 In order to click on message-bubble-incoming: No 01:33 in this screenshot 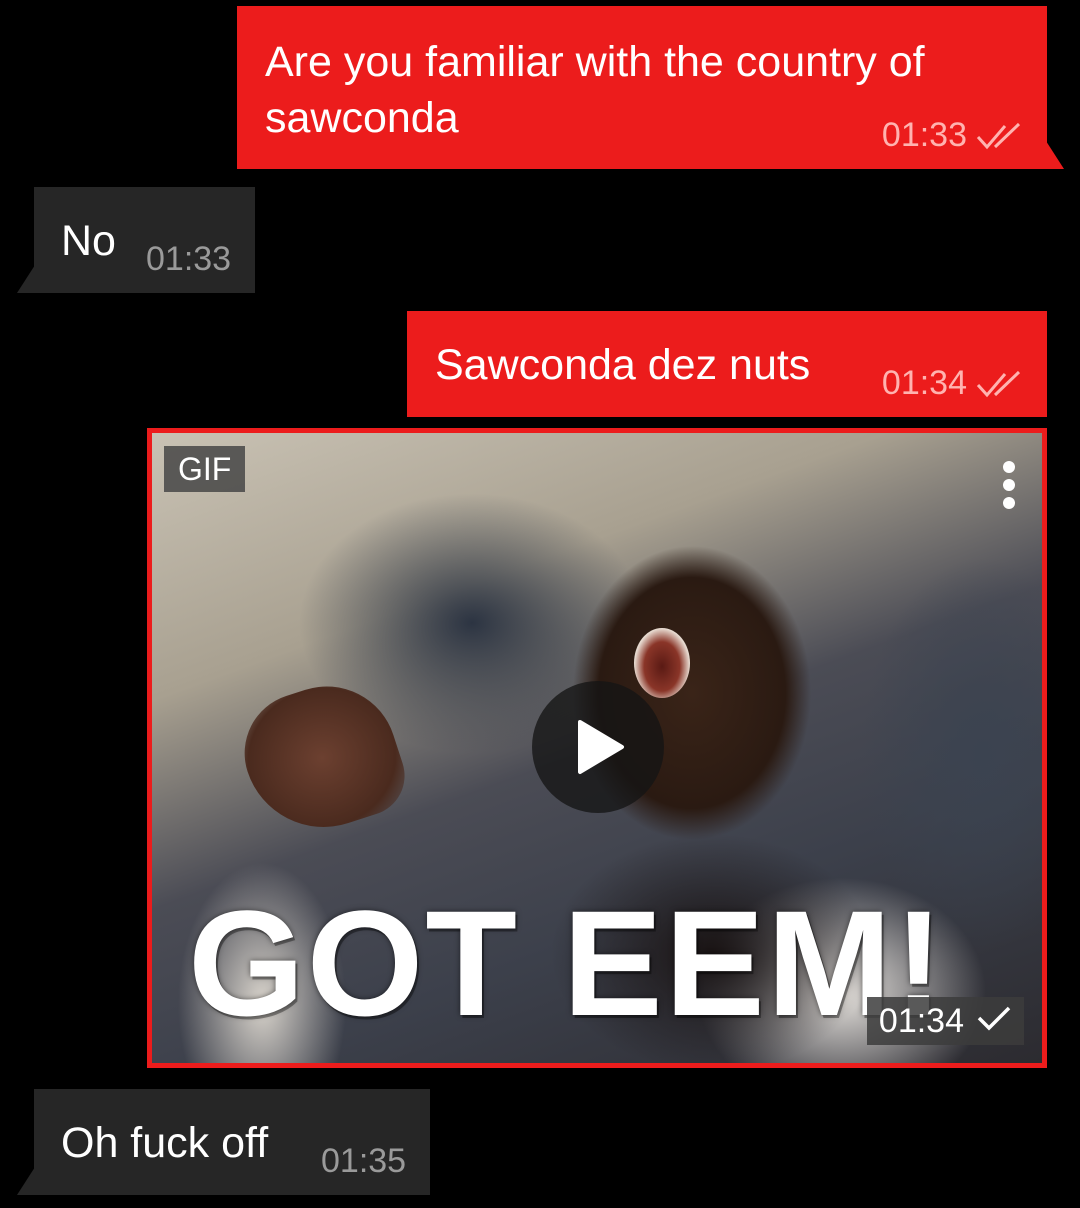, I will do `click(136, 240)`.